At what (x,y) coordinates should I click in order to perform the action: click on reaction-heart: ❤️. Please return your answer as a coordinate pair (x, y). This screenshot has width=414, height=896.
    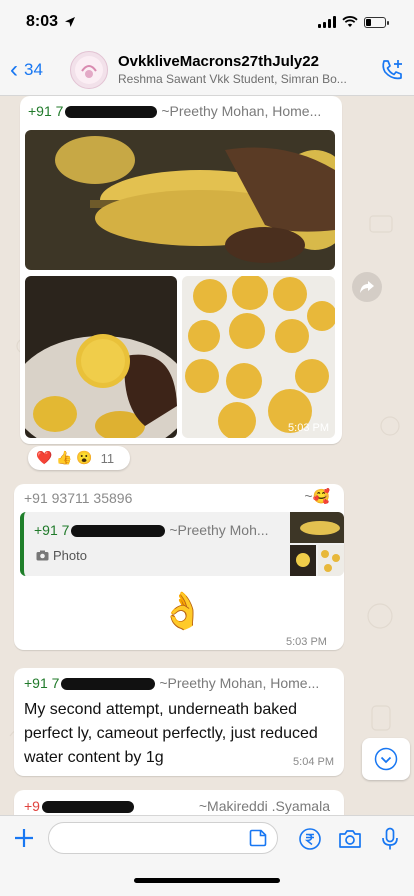
    Looking at the image, I should click on (44, 457).